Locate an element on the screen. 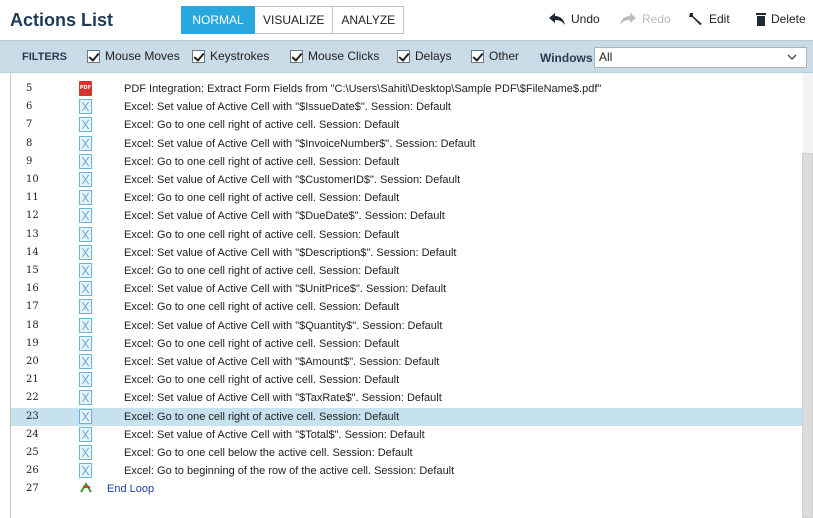  action-number: 11 is located at coordinates (32, 198).